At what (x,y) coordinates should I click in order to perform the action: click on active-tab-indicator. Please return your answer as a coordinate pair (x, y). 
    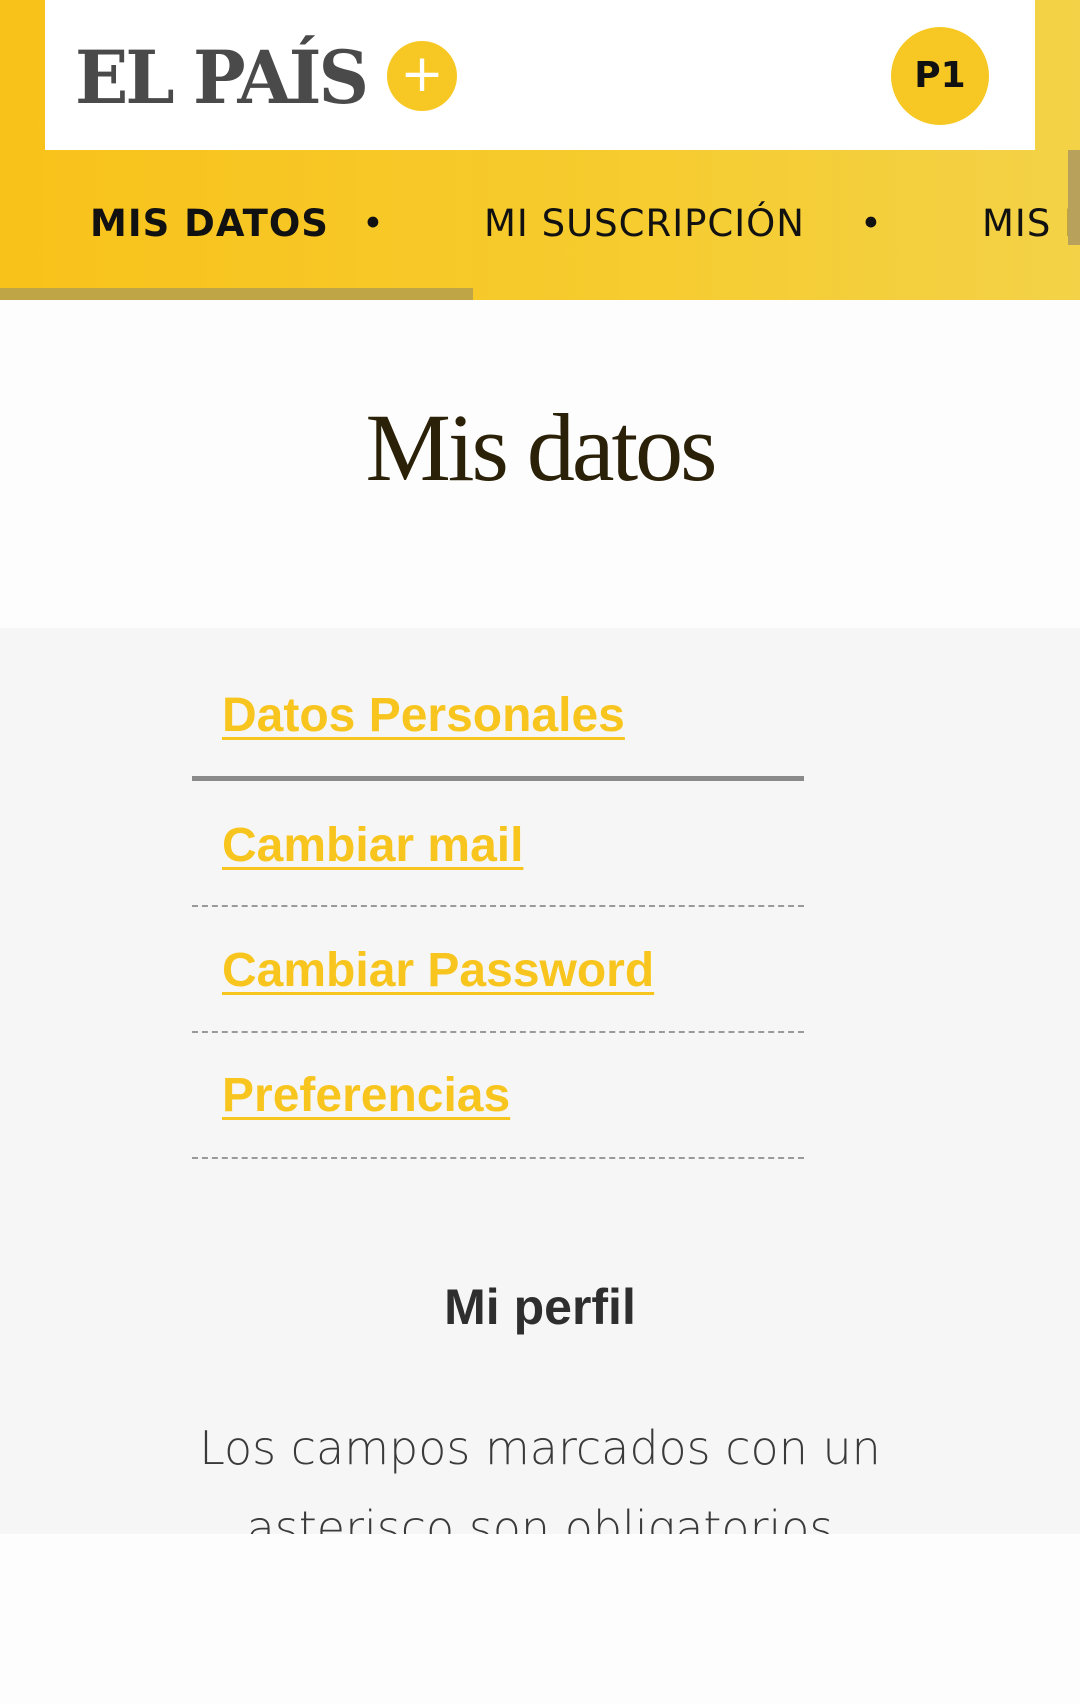
    Looking at the image, I should click on (236, 294).